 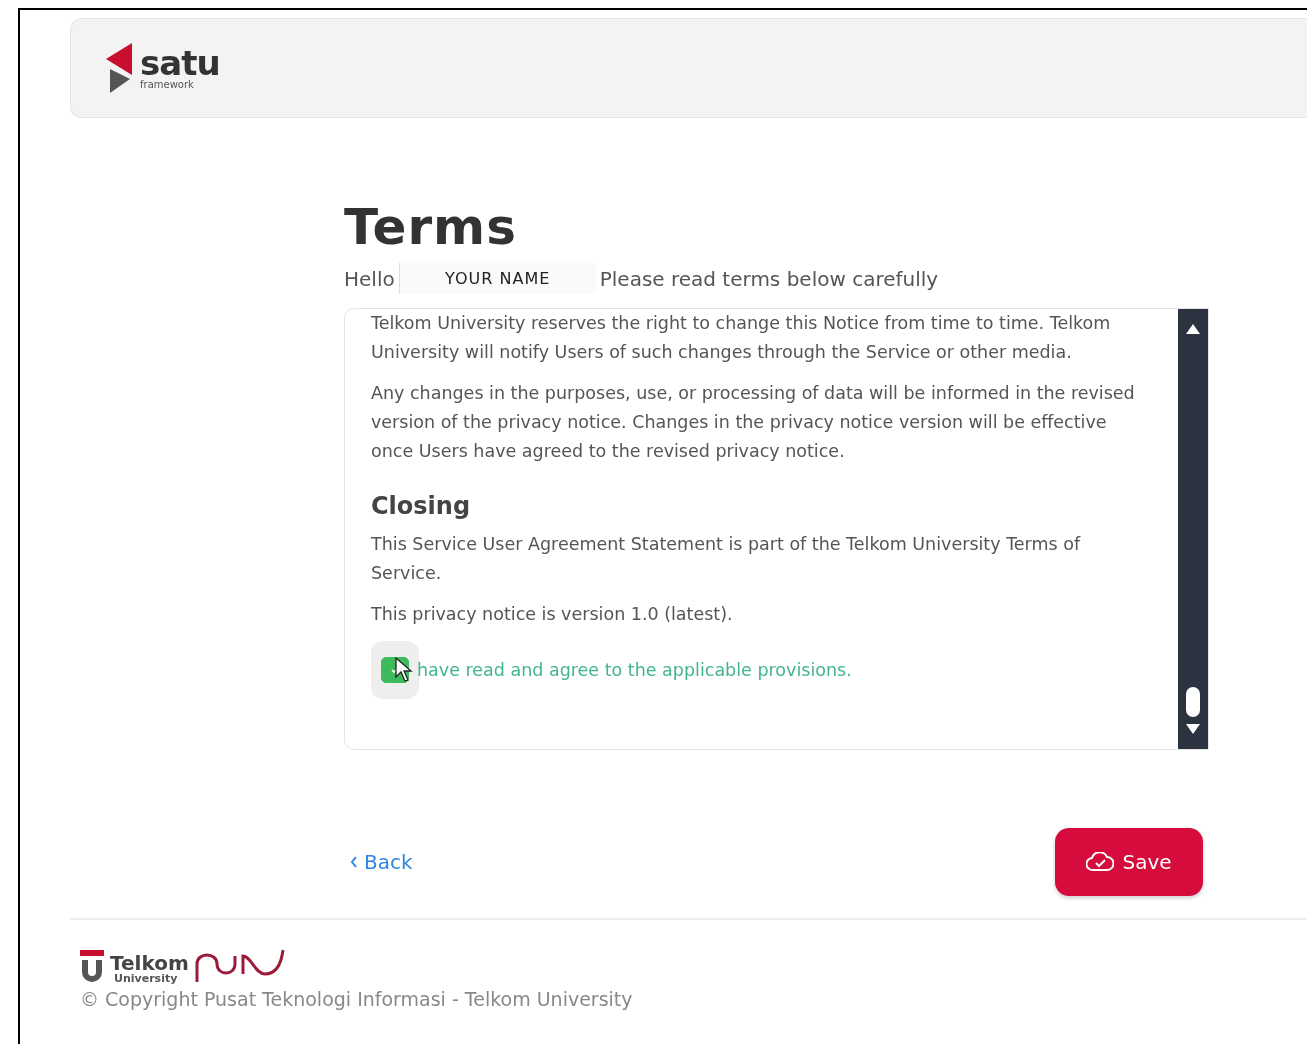 What do you see at coordinates (1129, 862) in the screenshot?
I see `save-button: Save` at bounding box center [1129, 862].